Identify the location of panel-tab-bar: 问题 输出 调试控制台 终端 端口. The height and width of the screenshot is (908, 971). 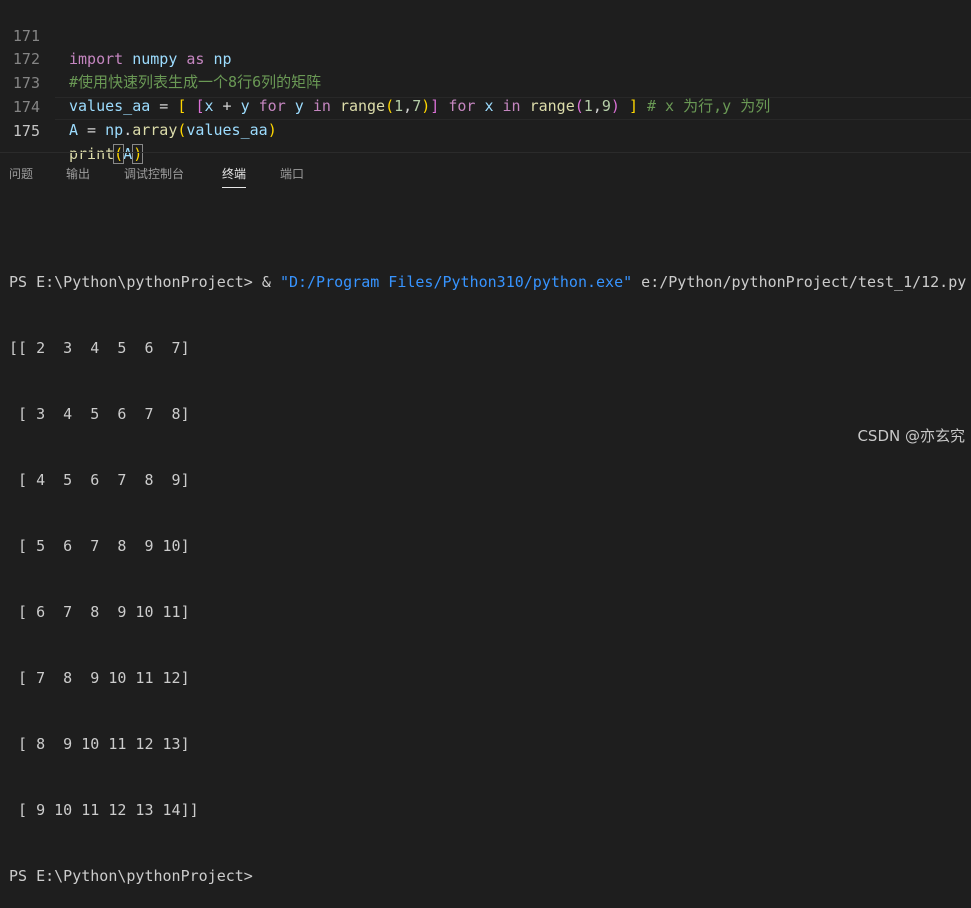
(485, 175).